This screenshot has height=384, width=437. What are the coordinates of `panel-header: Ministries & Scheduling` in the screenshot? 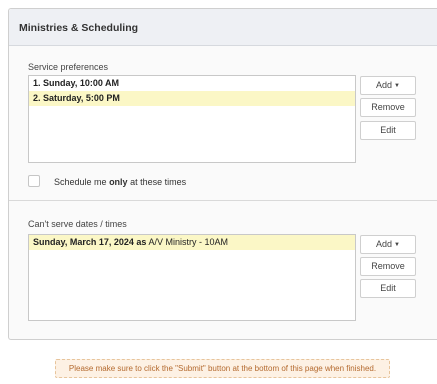 It's located at (223, 27).